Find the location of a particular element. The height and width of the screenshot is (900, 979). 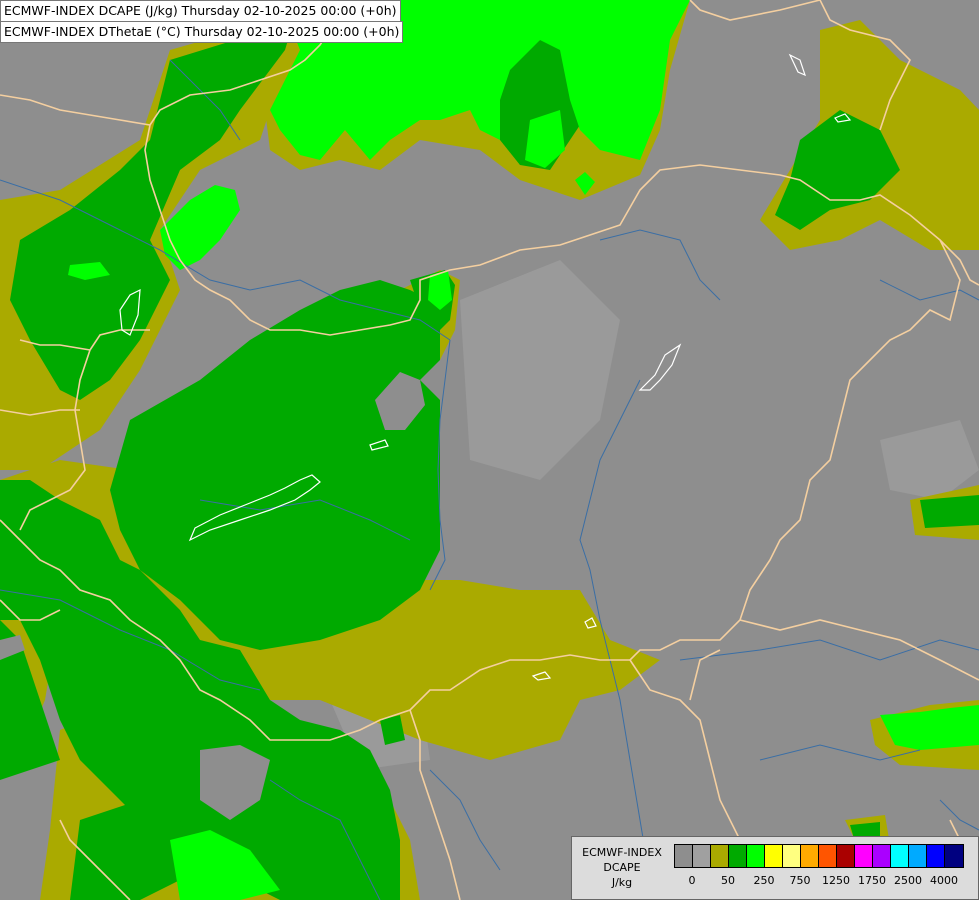

legend-color-bar is located at coordinates (819, 856).